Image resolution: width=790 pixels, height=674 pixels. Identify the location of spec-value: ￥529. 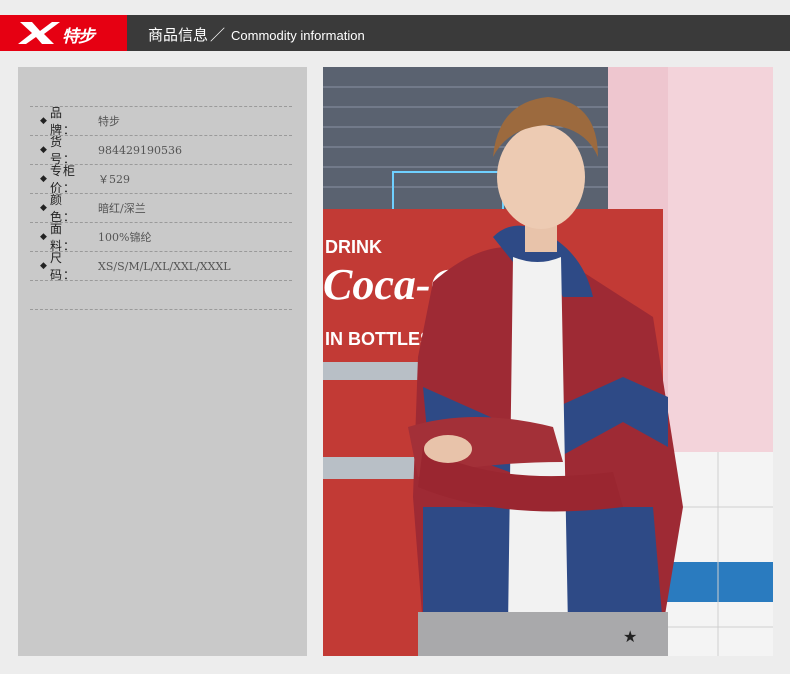
(114, 179).